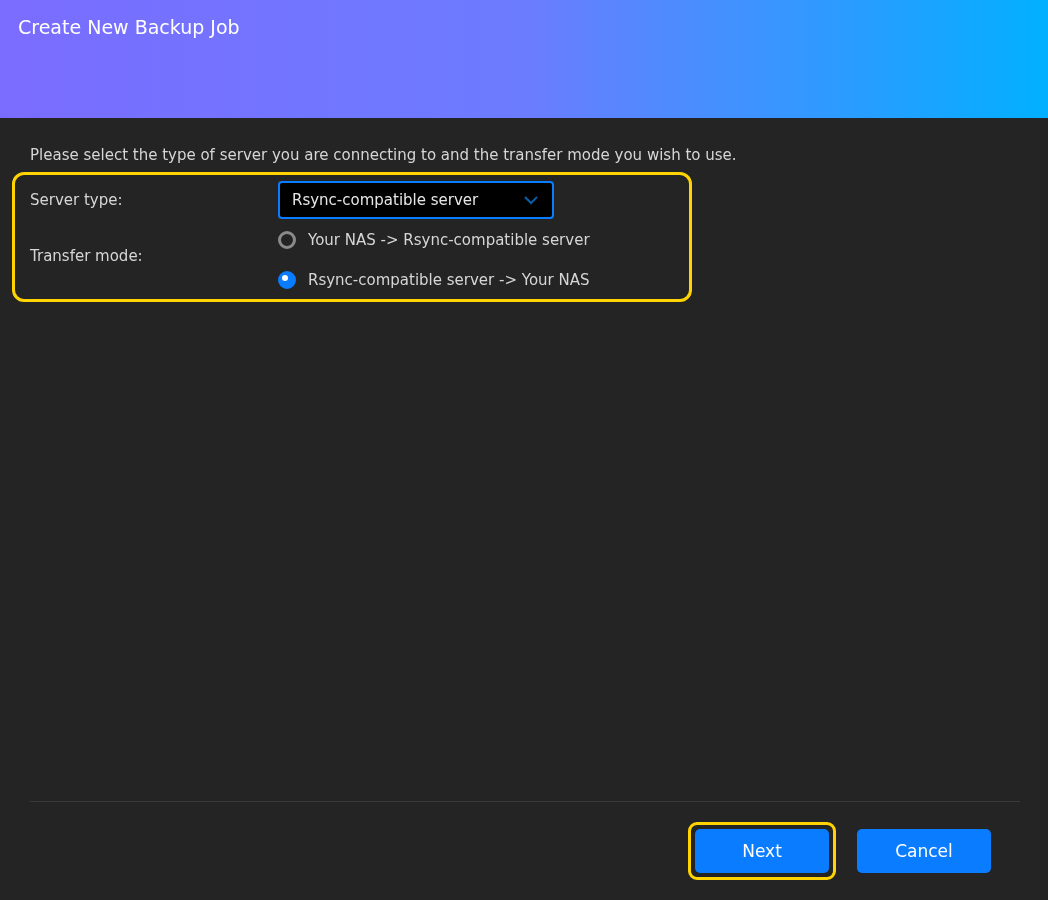 The image size is (1048, 900). What do you see at coordinates (924, 851) in the screenshot?
I see `cancel-button: Cancel` at bounding box center [924, 851].